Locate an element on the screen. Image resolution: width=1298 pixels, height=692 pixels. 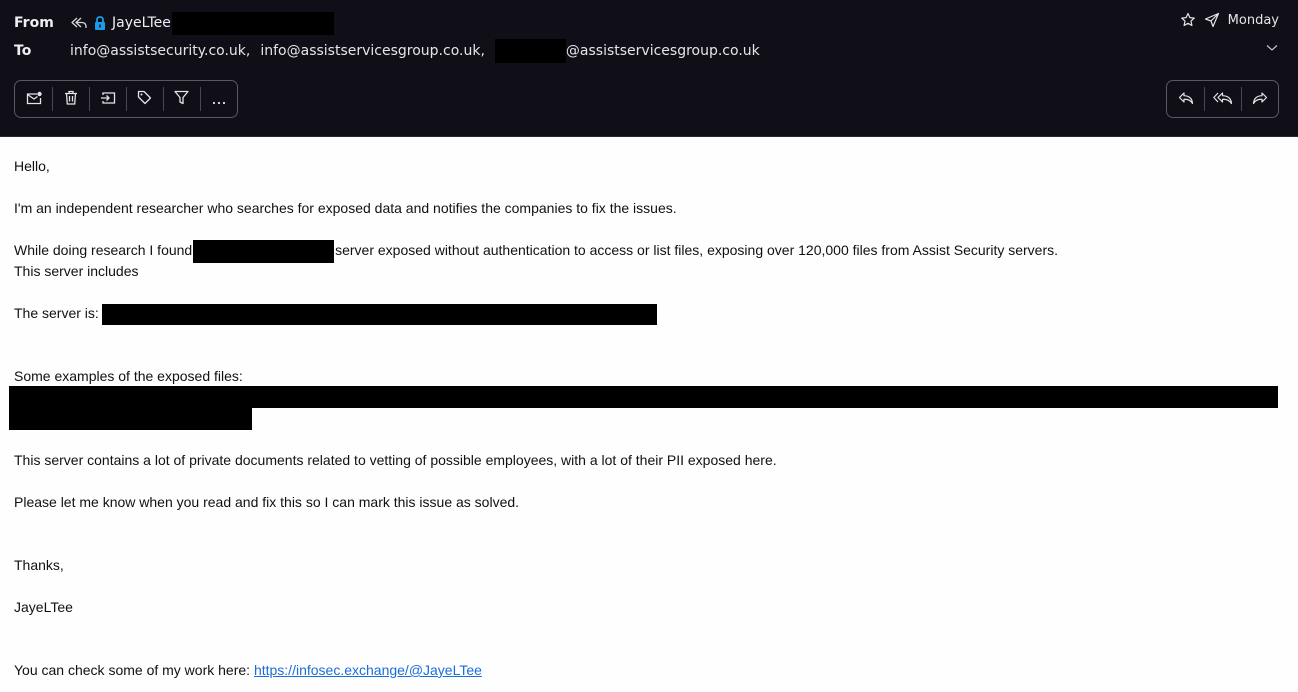
reply-toolbar is located at coordinates (1222, 99).